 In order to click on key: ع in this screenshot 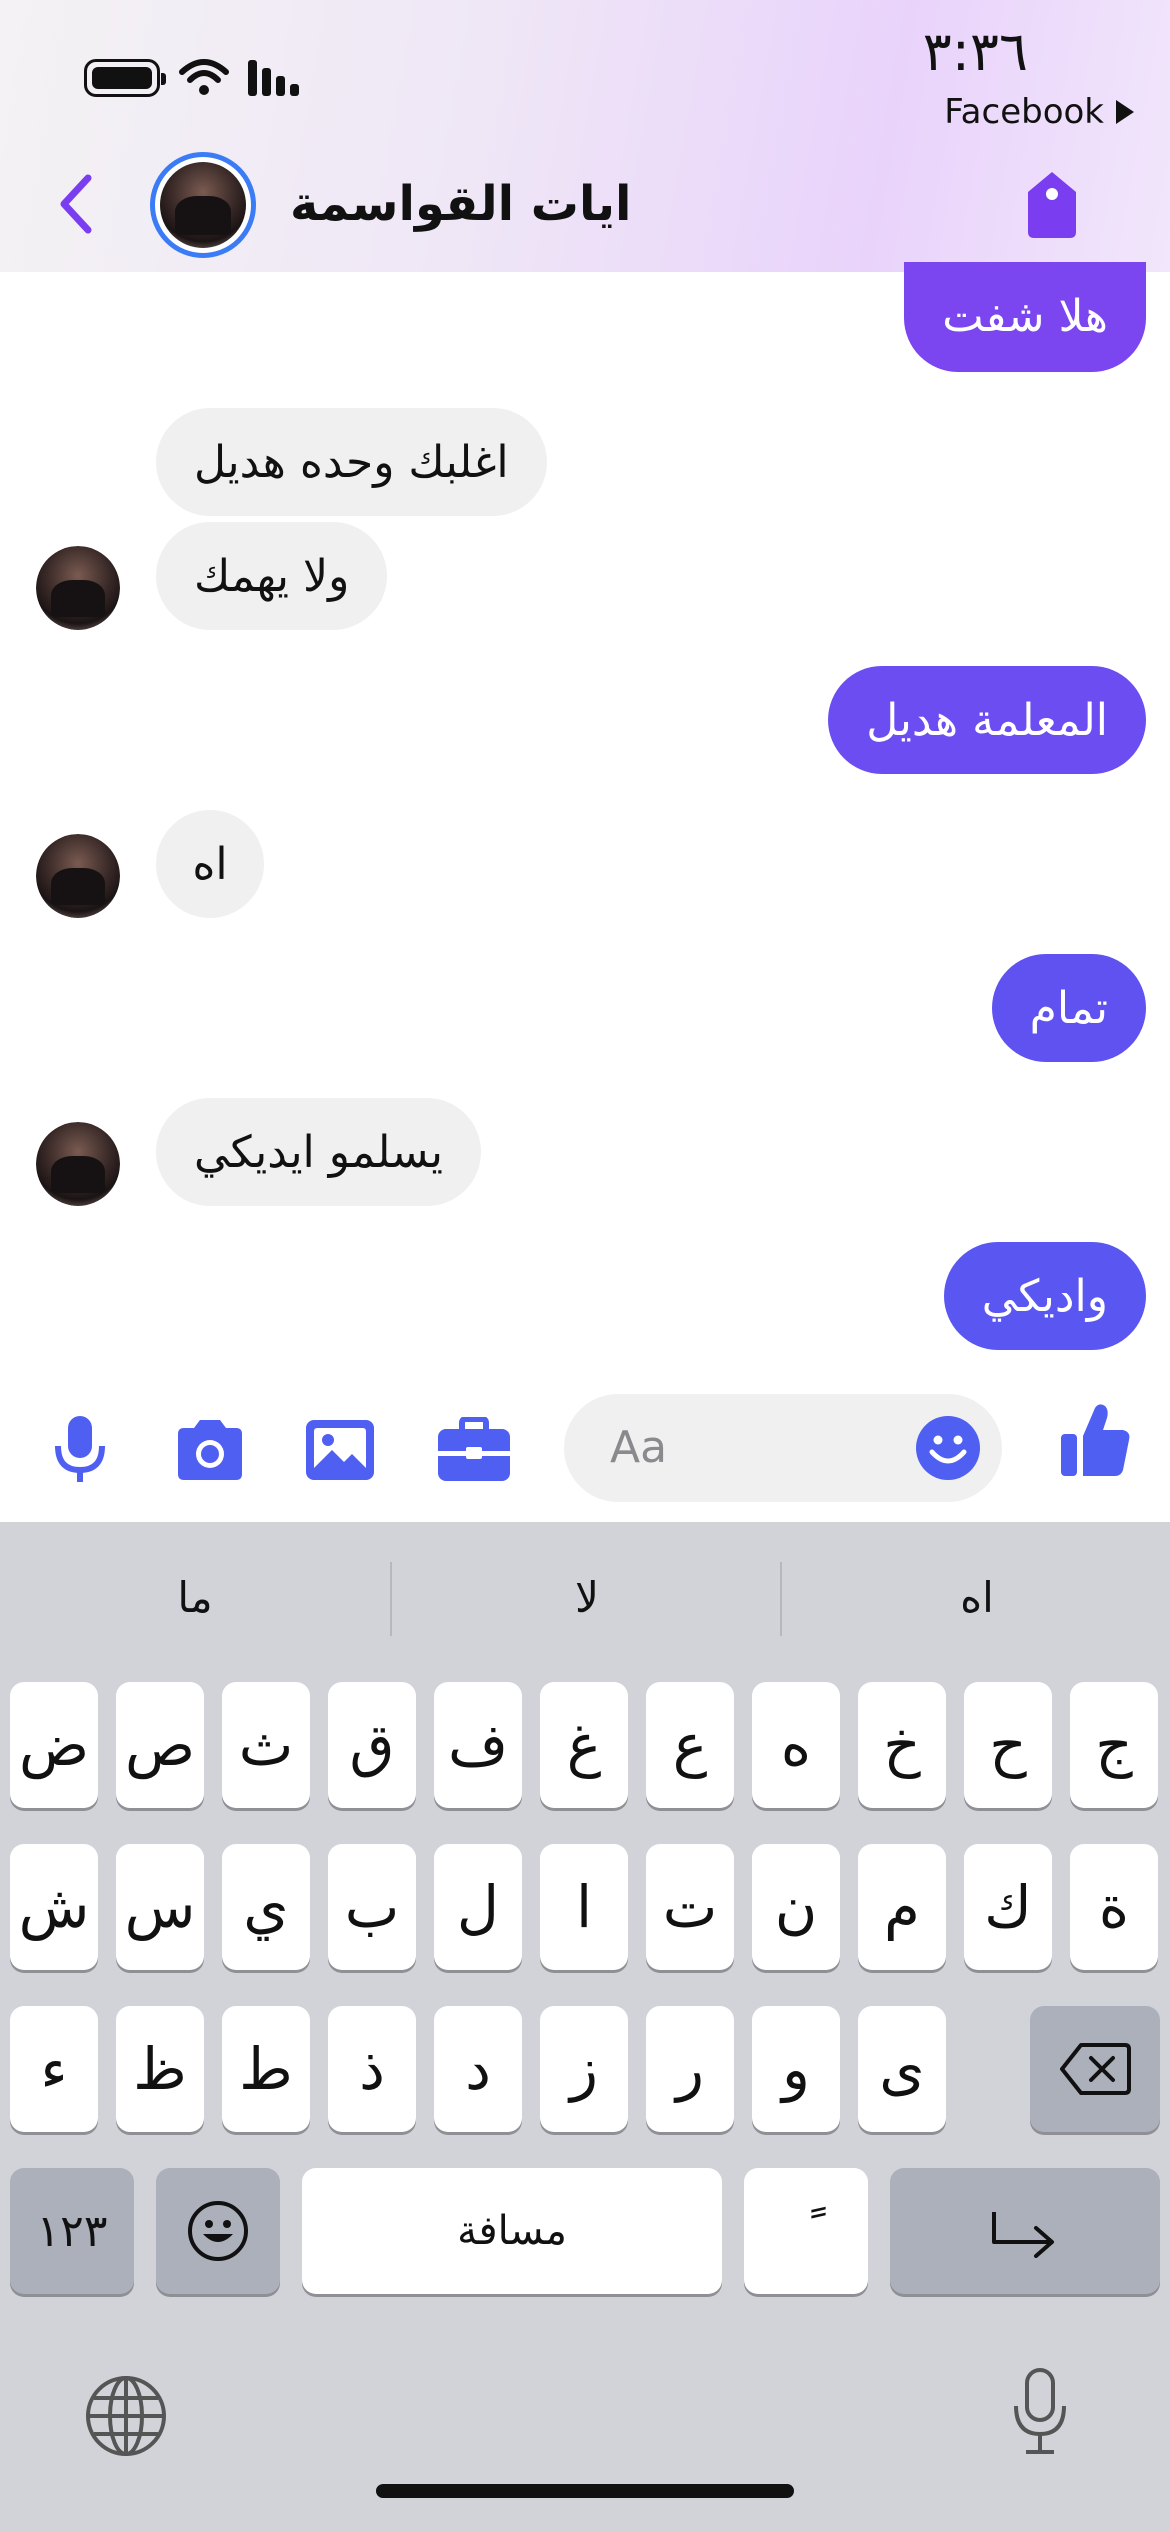, I will do `click(690, 1745)`.